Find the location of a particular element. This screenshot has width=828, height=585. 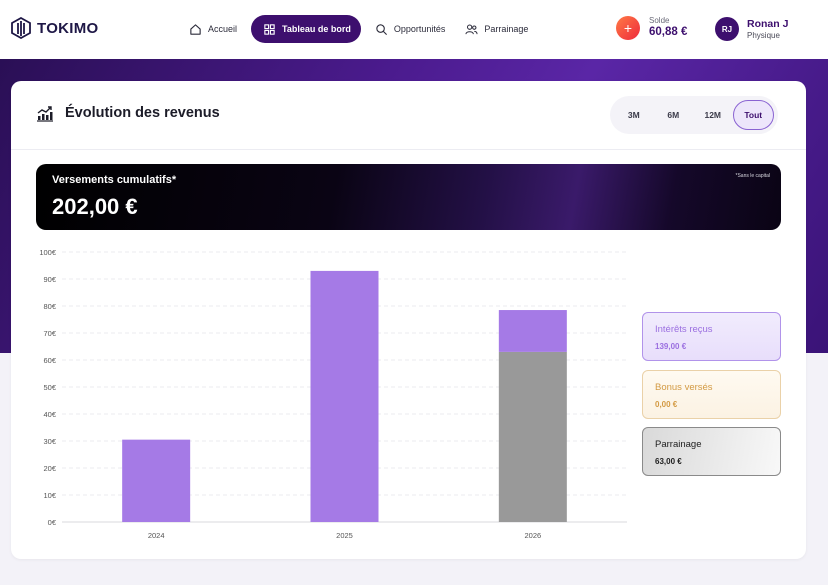

balance-widget: + Solde 60,88 € is located at coordinates (651, 28).